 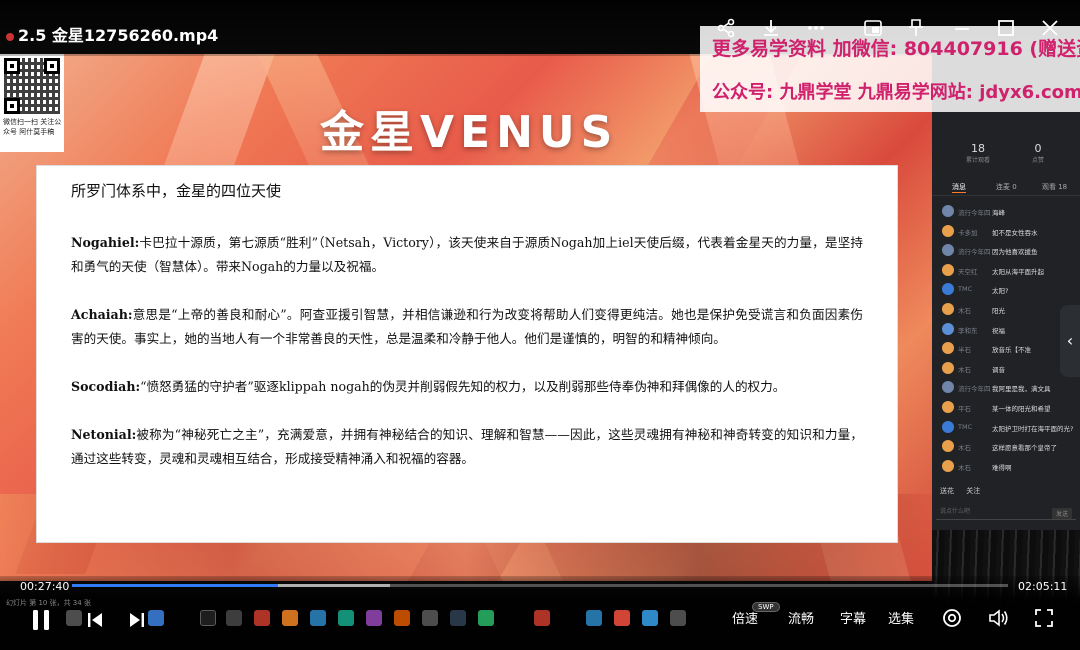 I want to click on chat-message: 木石 这样愿意看那个皇帝了, so click(x=1008, y=447).